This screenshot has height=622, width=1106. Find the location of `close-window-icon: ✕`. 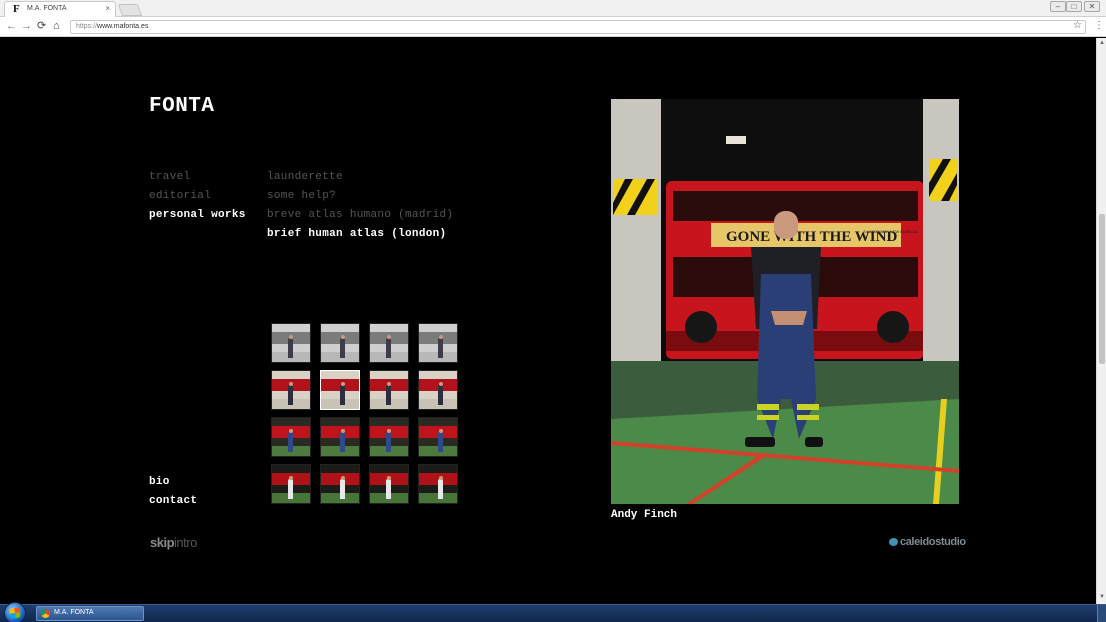

close-window-icon: ✕ is located at coordinates (1092, 6).